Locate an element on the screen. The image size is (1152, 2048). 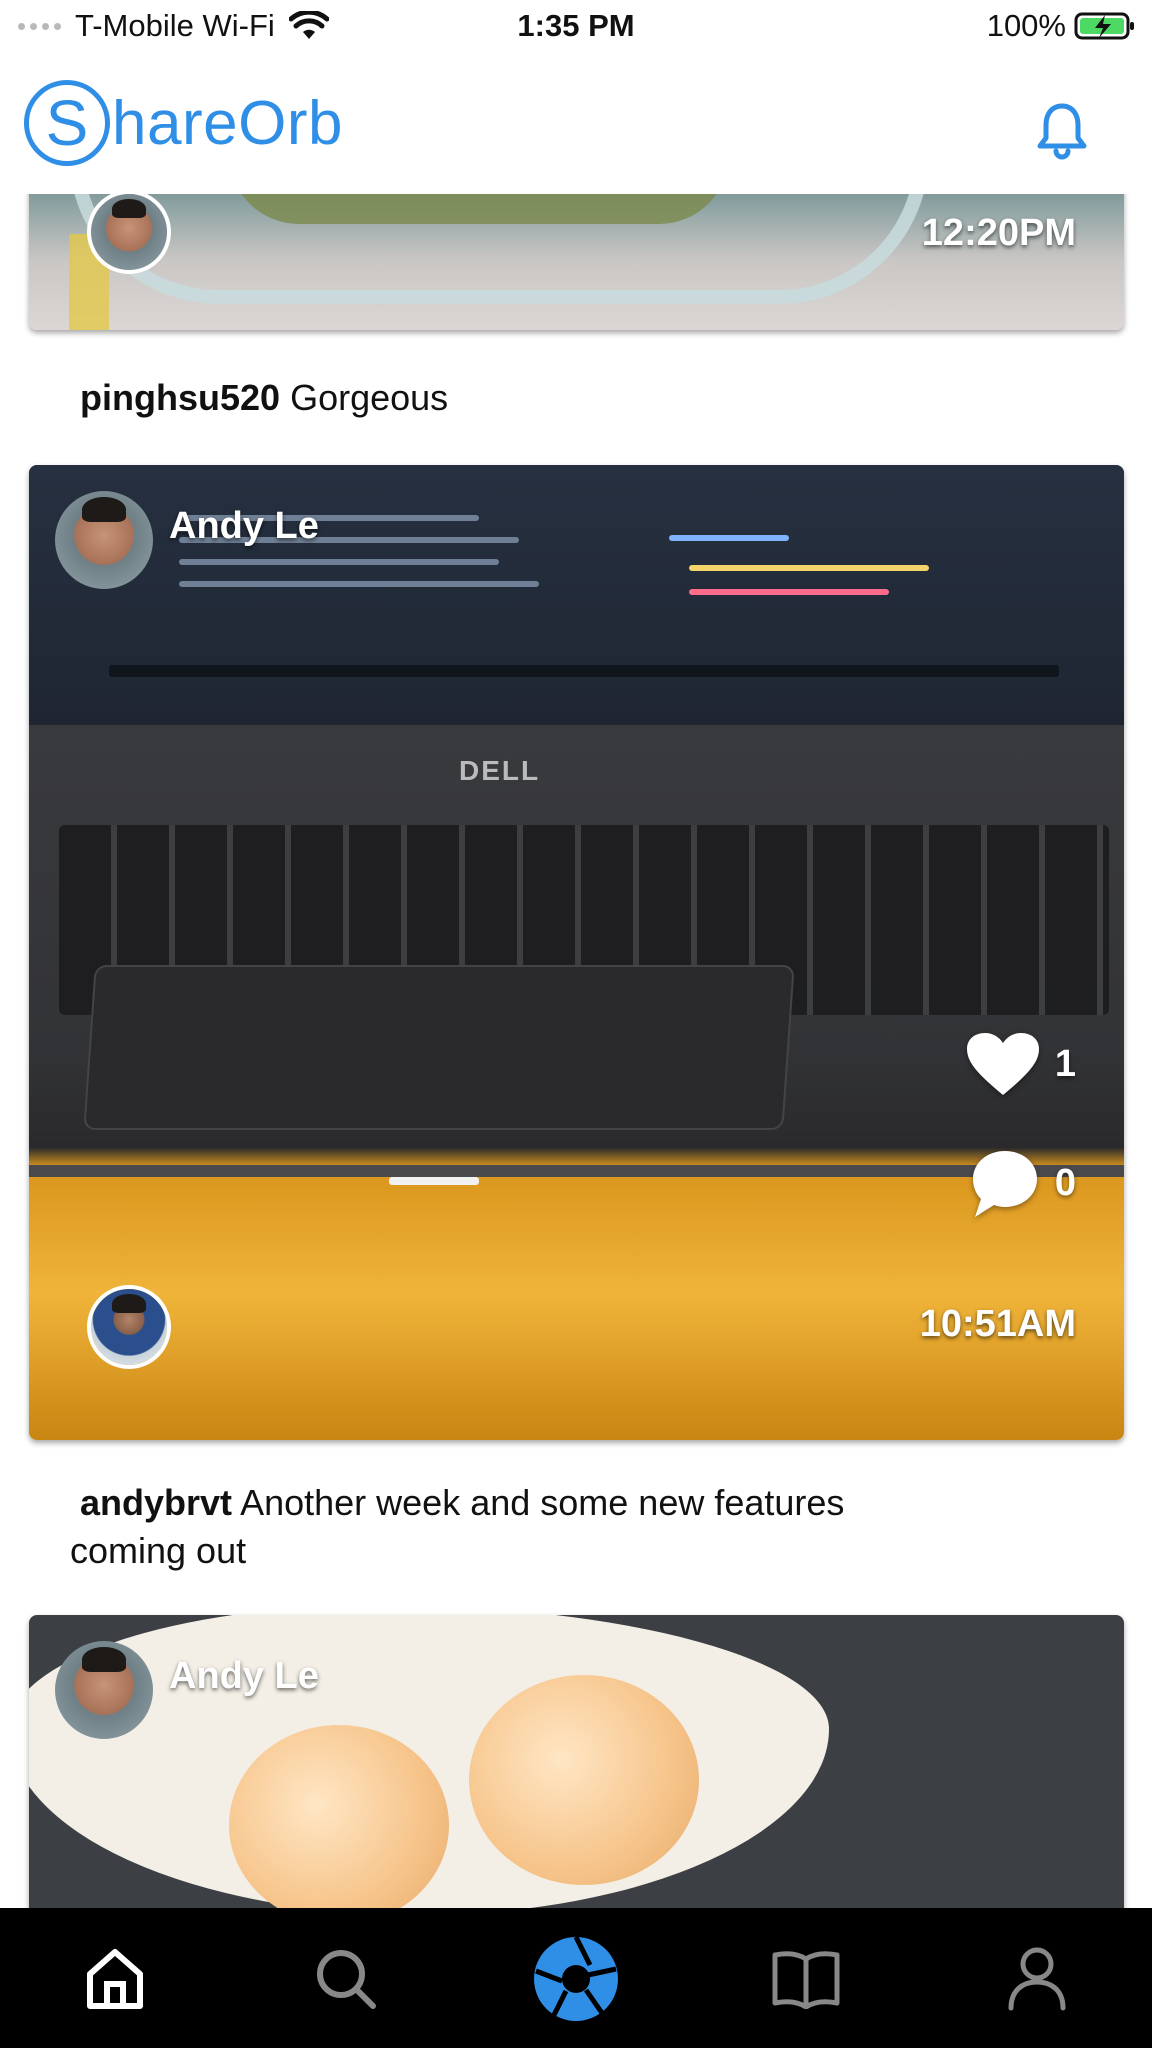
home-icon is located at coordinates (115, 1979).